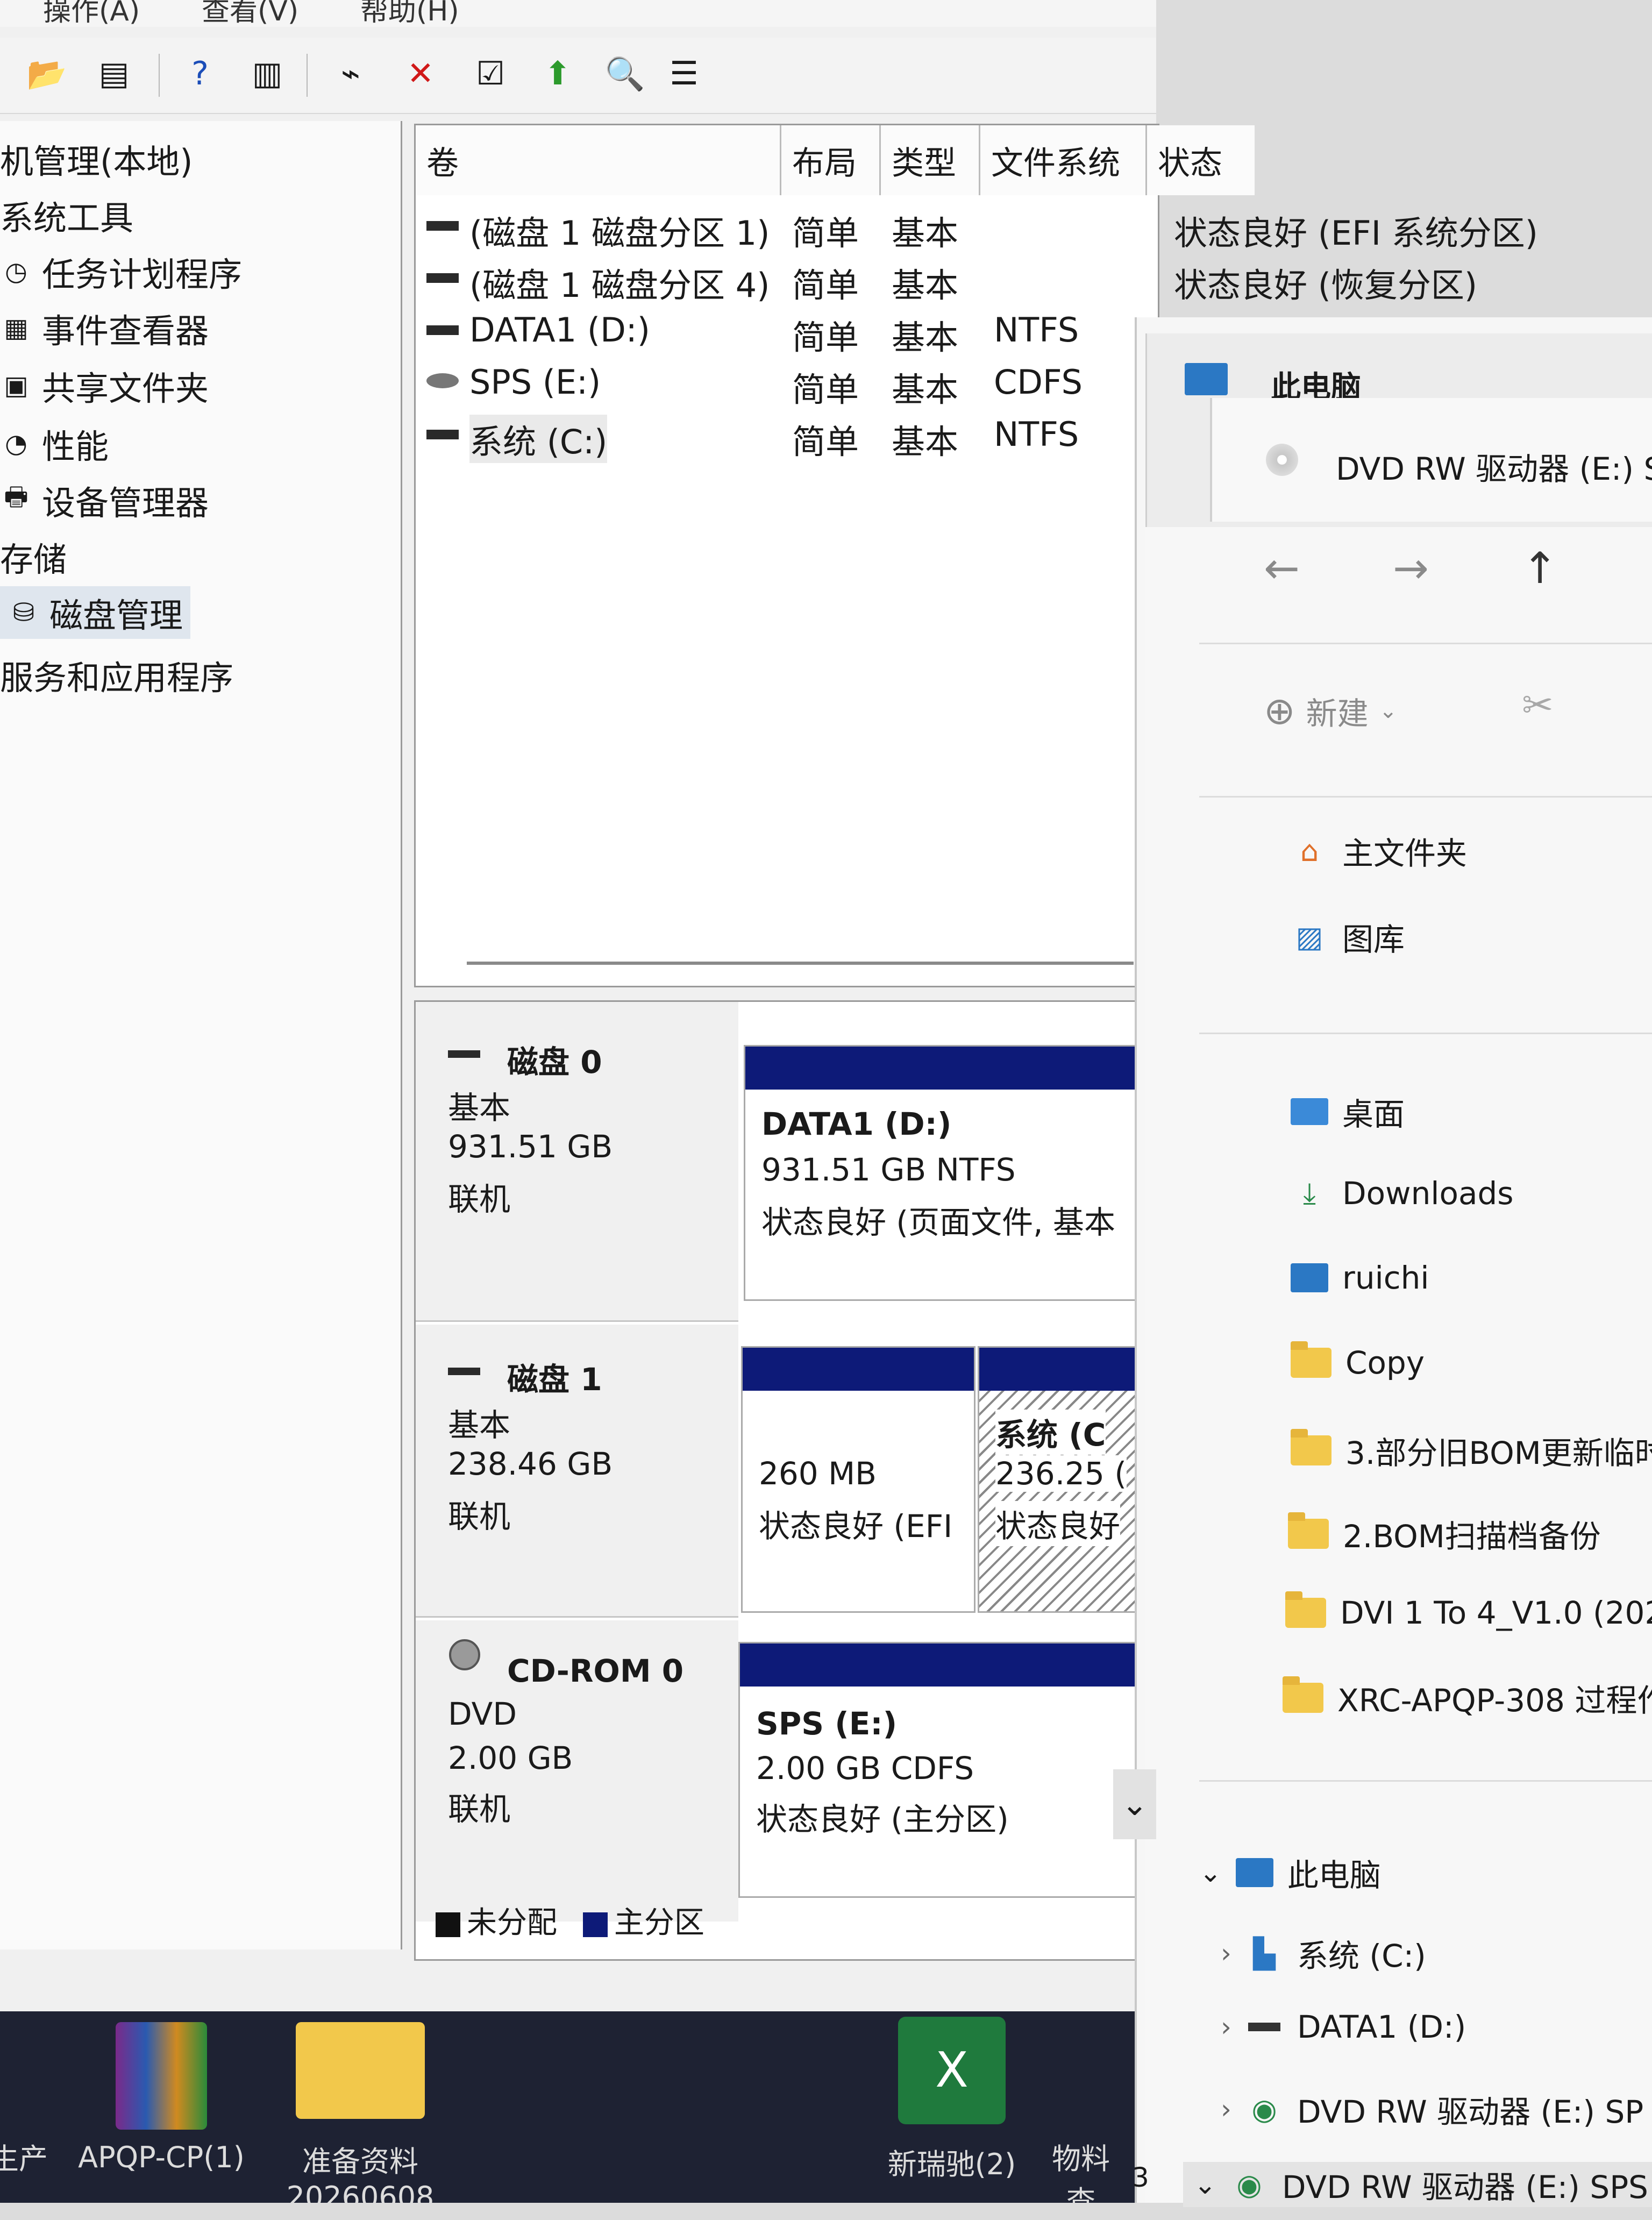 This screenshot has height=2220, width=1652. Describe the element at coordinates (1226, 2027) in the screenshot. I see `chevron-right-icon: ›` at that location.